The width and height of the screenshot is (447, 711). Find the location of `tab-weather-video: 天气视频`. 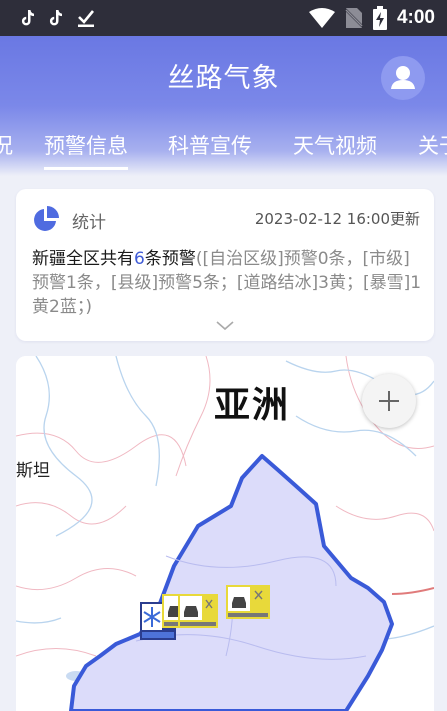

tab-weather-video: 天气视频 is located at coordinates (335, 145).